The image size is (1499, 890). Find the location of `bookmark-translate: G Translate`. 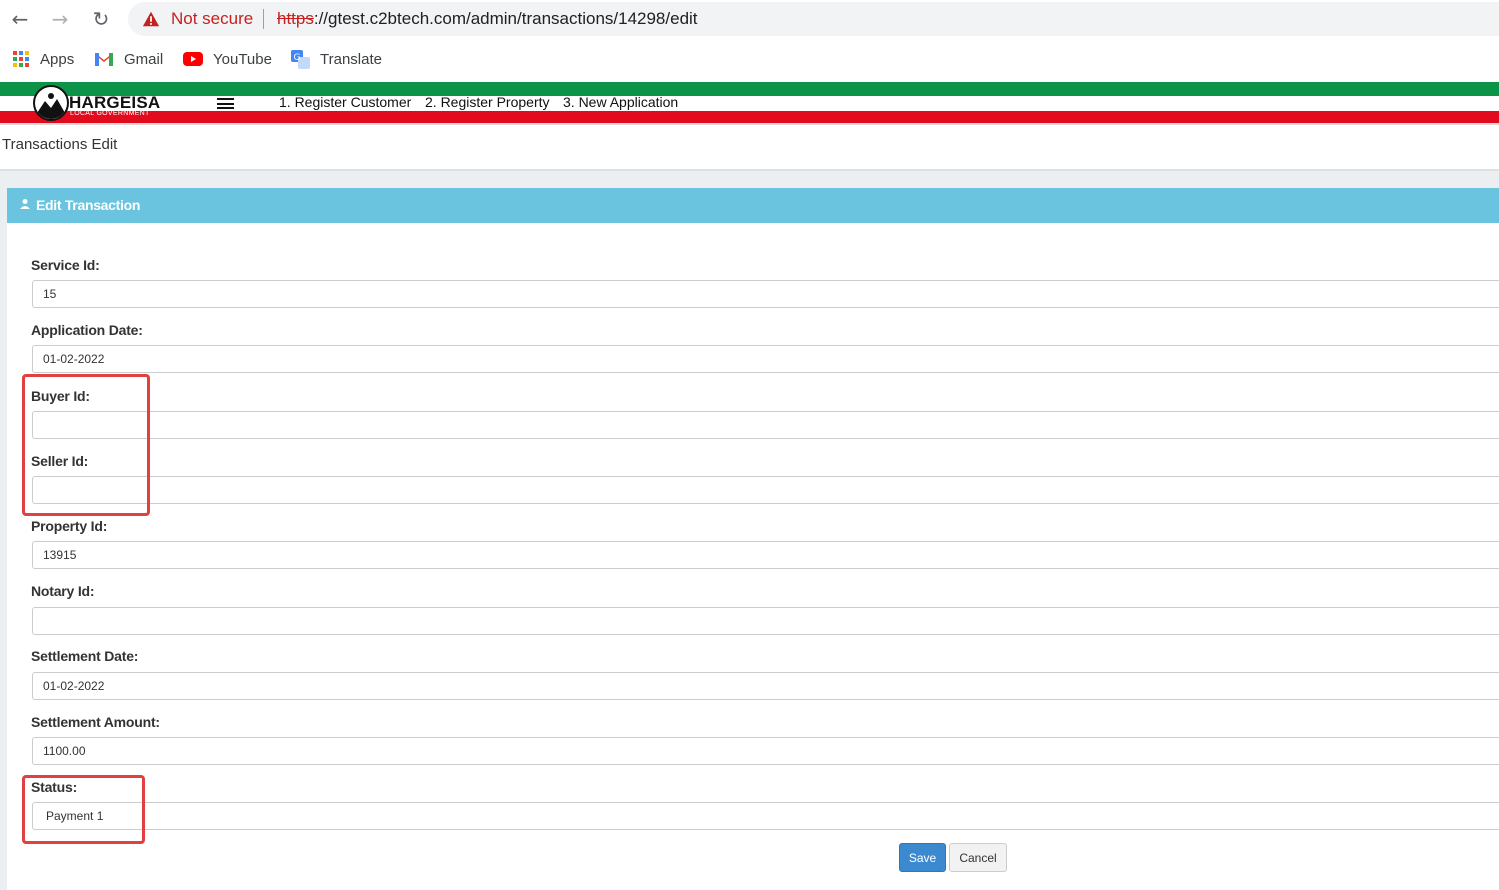

bookmark-translate: G Translate is located at coordinates (336, 59).